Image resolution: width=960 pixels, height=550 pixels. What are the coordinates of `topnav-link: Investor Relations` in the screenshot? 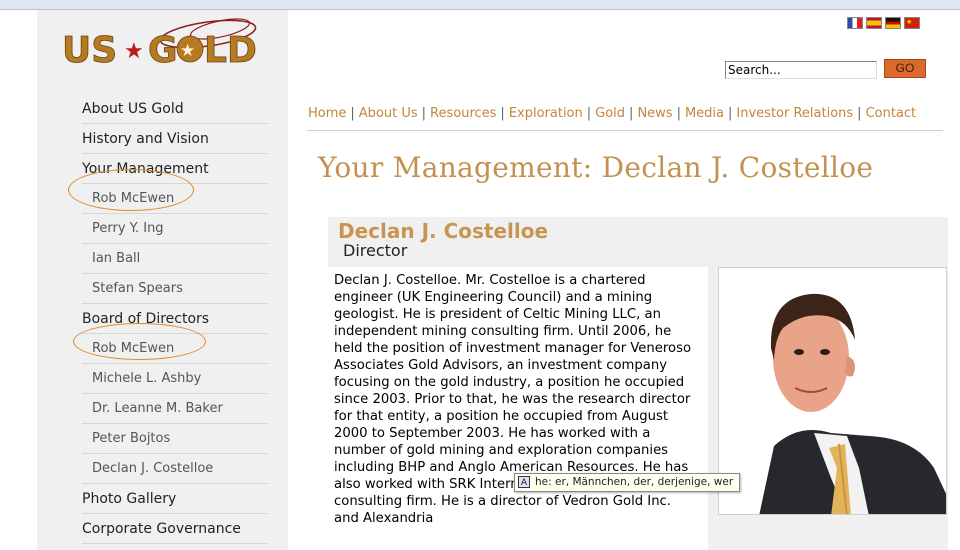 It's located at (794, 113).